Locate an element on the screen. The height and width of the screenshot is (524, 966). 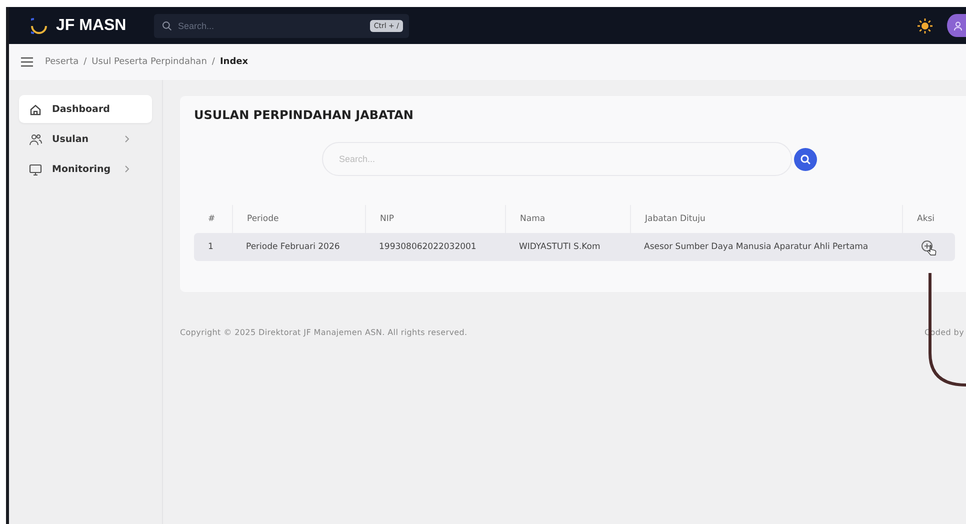
breadcrumb-item: Usul Peserta Perpindahan is located at coordinates (149, 62).